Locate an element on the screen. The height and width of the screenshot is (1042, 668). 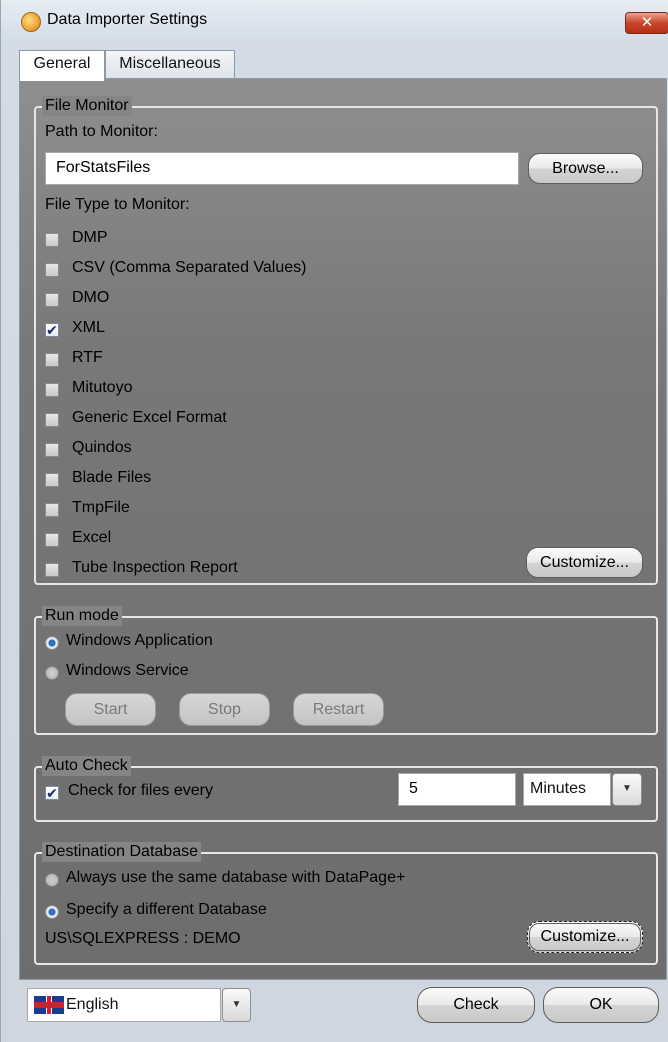
database-connection-text: US\SQLEXPRESS : DEMO is located at coordinates (143, 938).